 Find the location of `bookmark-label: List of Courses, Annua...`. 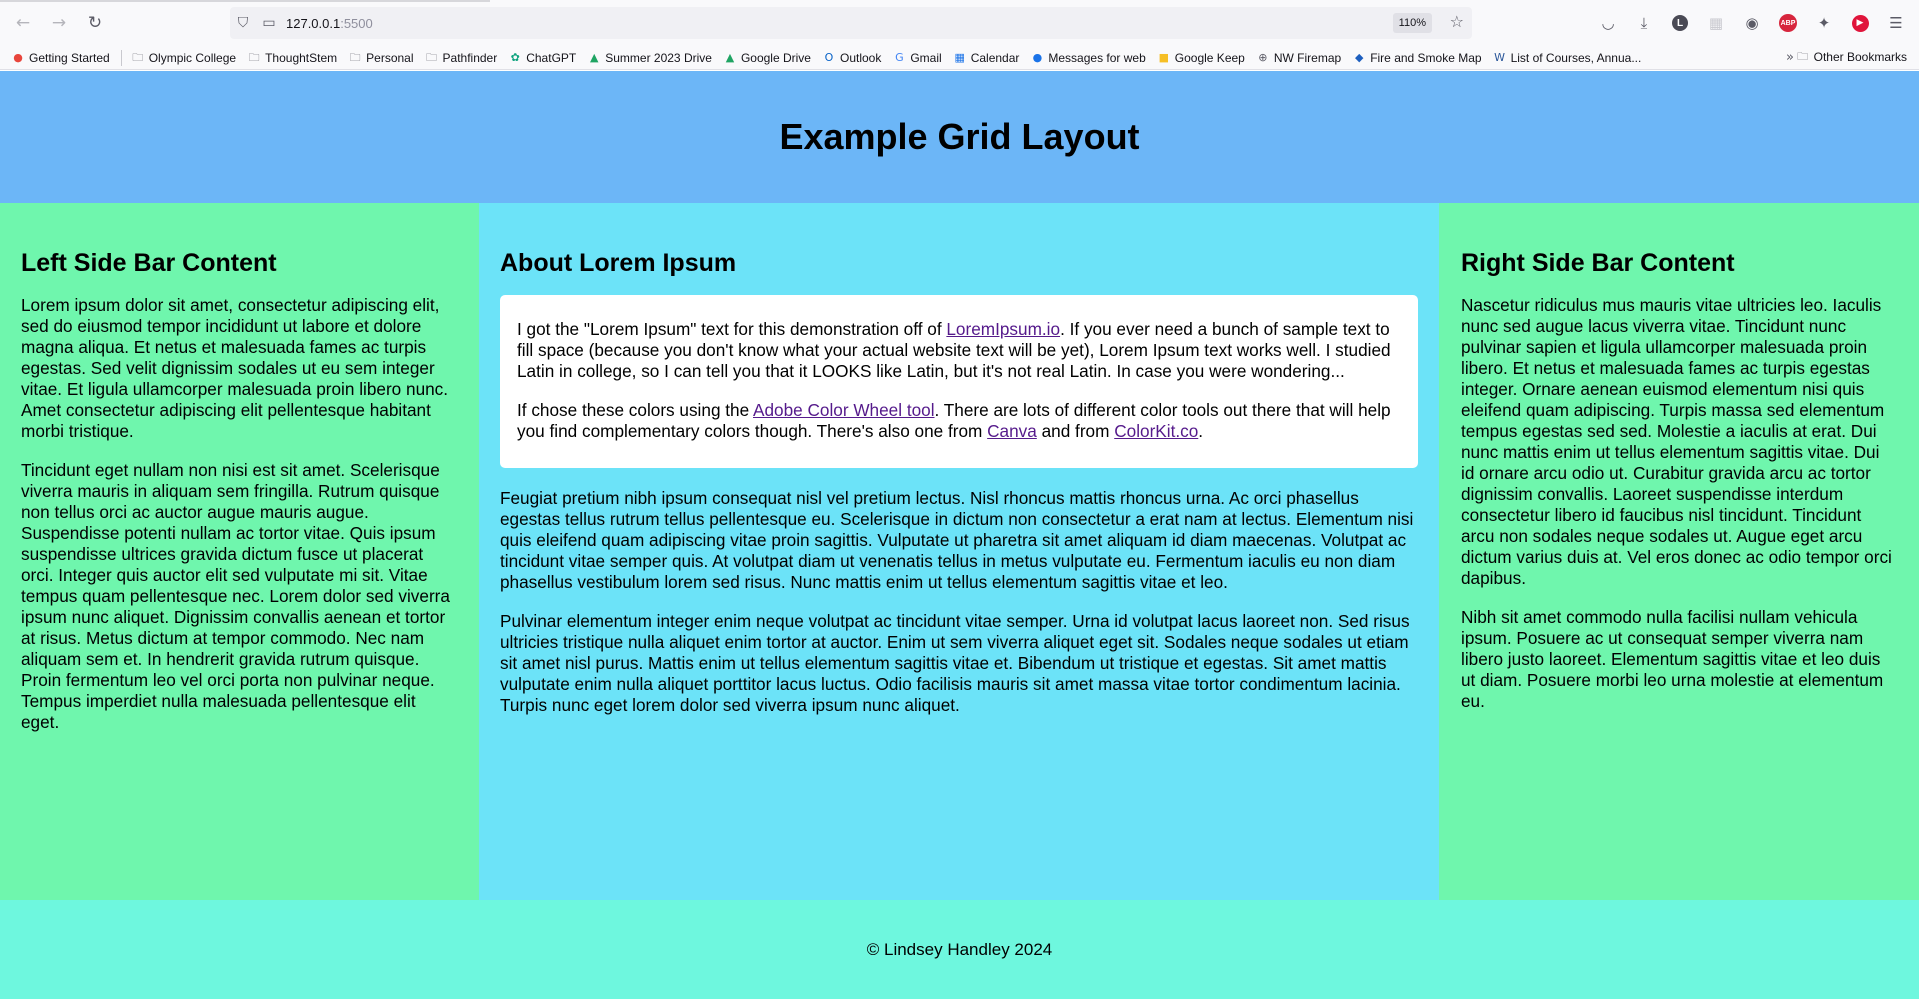

bookmark-label: List of Courses, Annua... is located at coordinates (1576, 57).